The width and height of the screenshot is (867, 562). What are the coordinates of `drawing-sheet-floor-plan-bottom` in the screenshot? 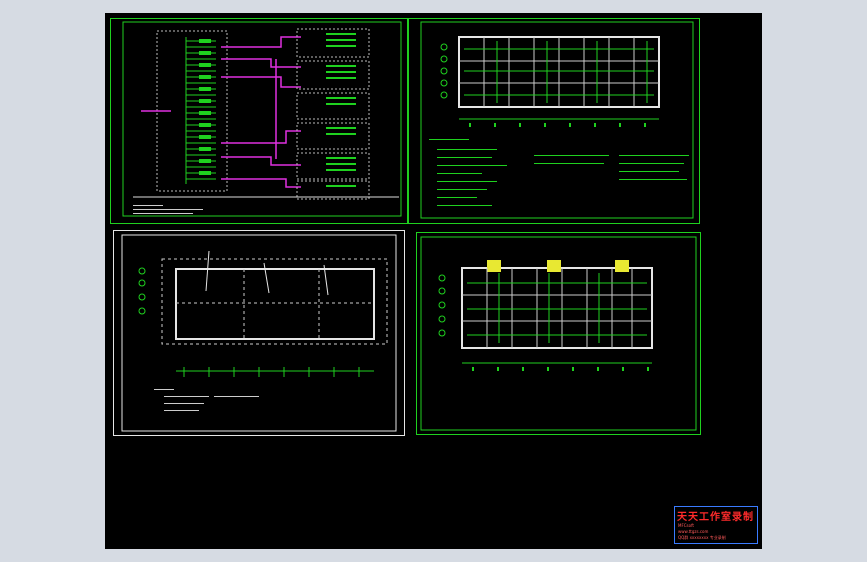 It's located at (558, 333).